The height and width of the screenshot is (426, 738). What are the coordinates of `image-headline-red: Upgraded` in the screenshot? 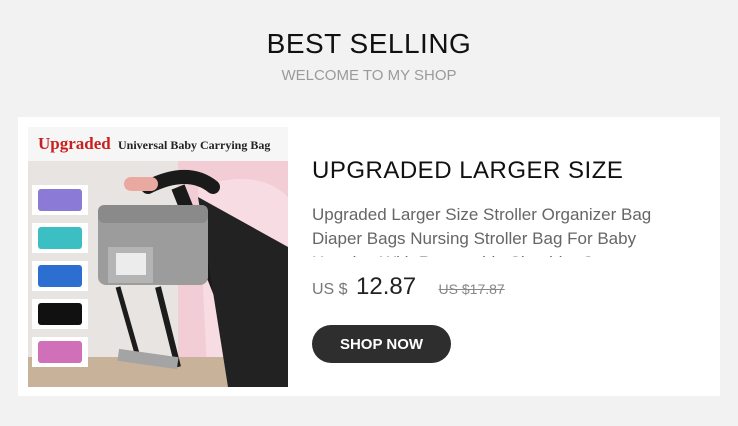 It's located at (74, 143).